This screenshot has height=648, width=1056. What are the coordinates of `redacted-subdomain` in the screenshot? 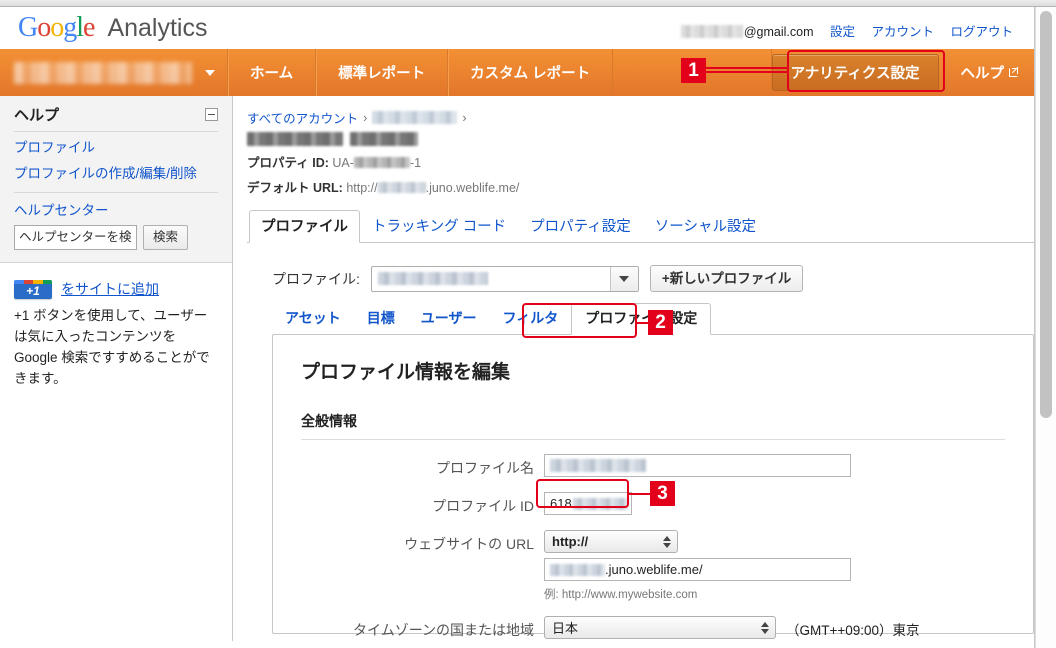 It's located at (401, 187).